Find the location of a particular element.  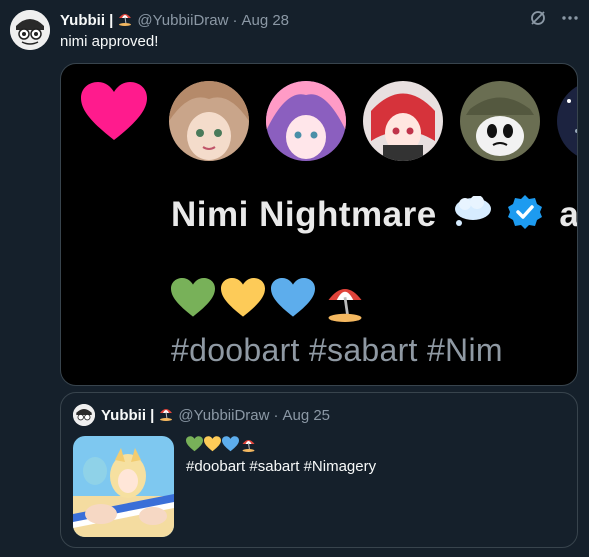

emoji-row-large is located at coordinates (270, 302).